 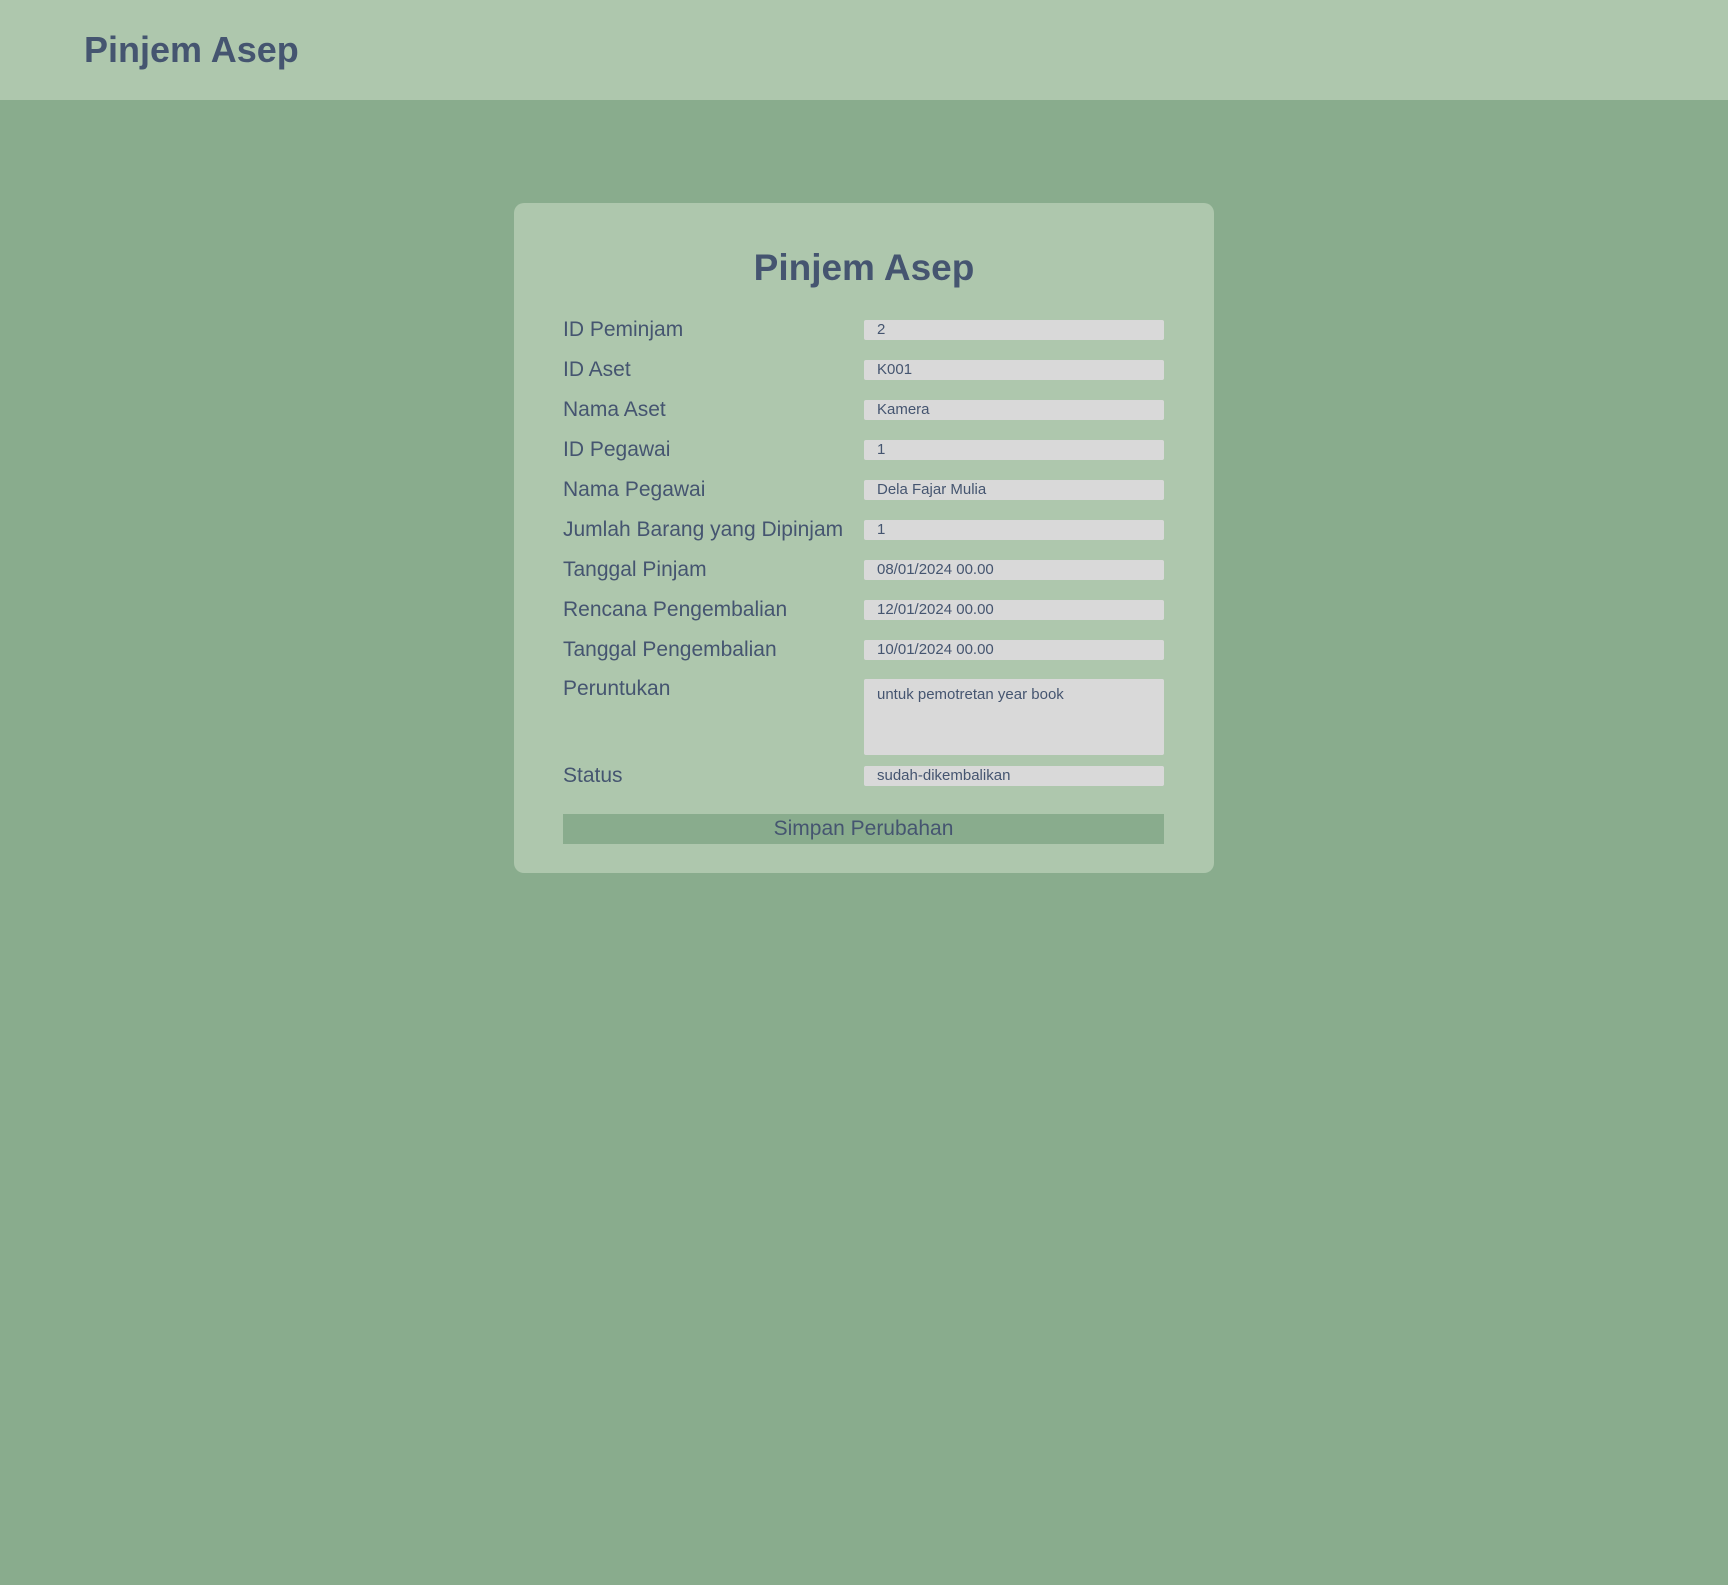 I want to click on rencana-pengembalian-input: 12/01/2024 00.00, so click(x=1014, y=610).